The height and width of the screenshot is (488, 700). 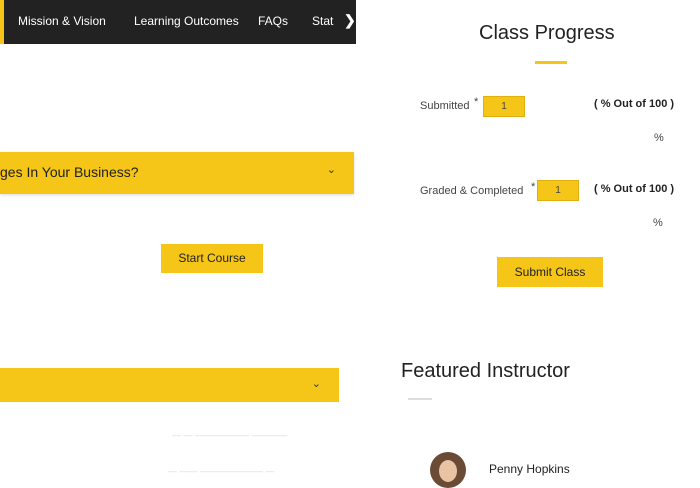 I want to click on chevron-right-icon: ❯, so click(x=350, y=20).